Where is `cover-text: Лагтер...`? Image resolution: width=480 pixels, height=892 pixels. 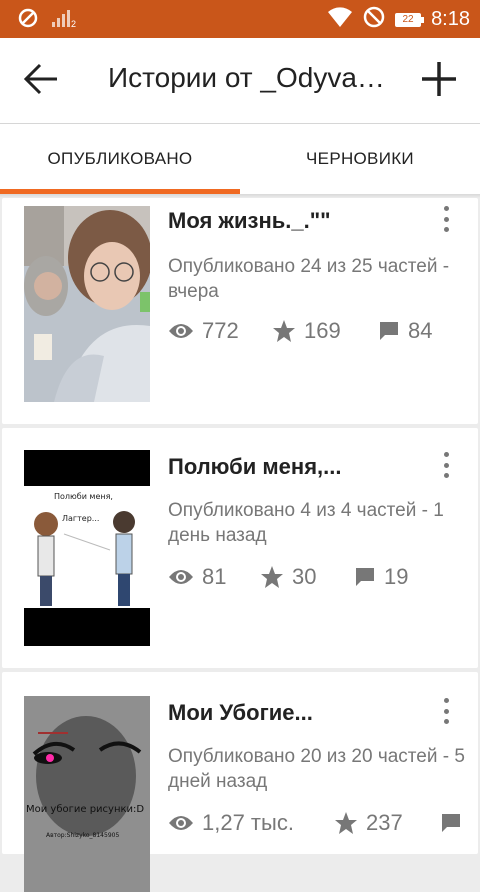
cover-text: Лагтер... is located at coordinates (81, 518).